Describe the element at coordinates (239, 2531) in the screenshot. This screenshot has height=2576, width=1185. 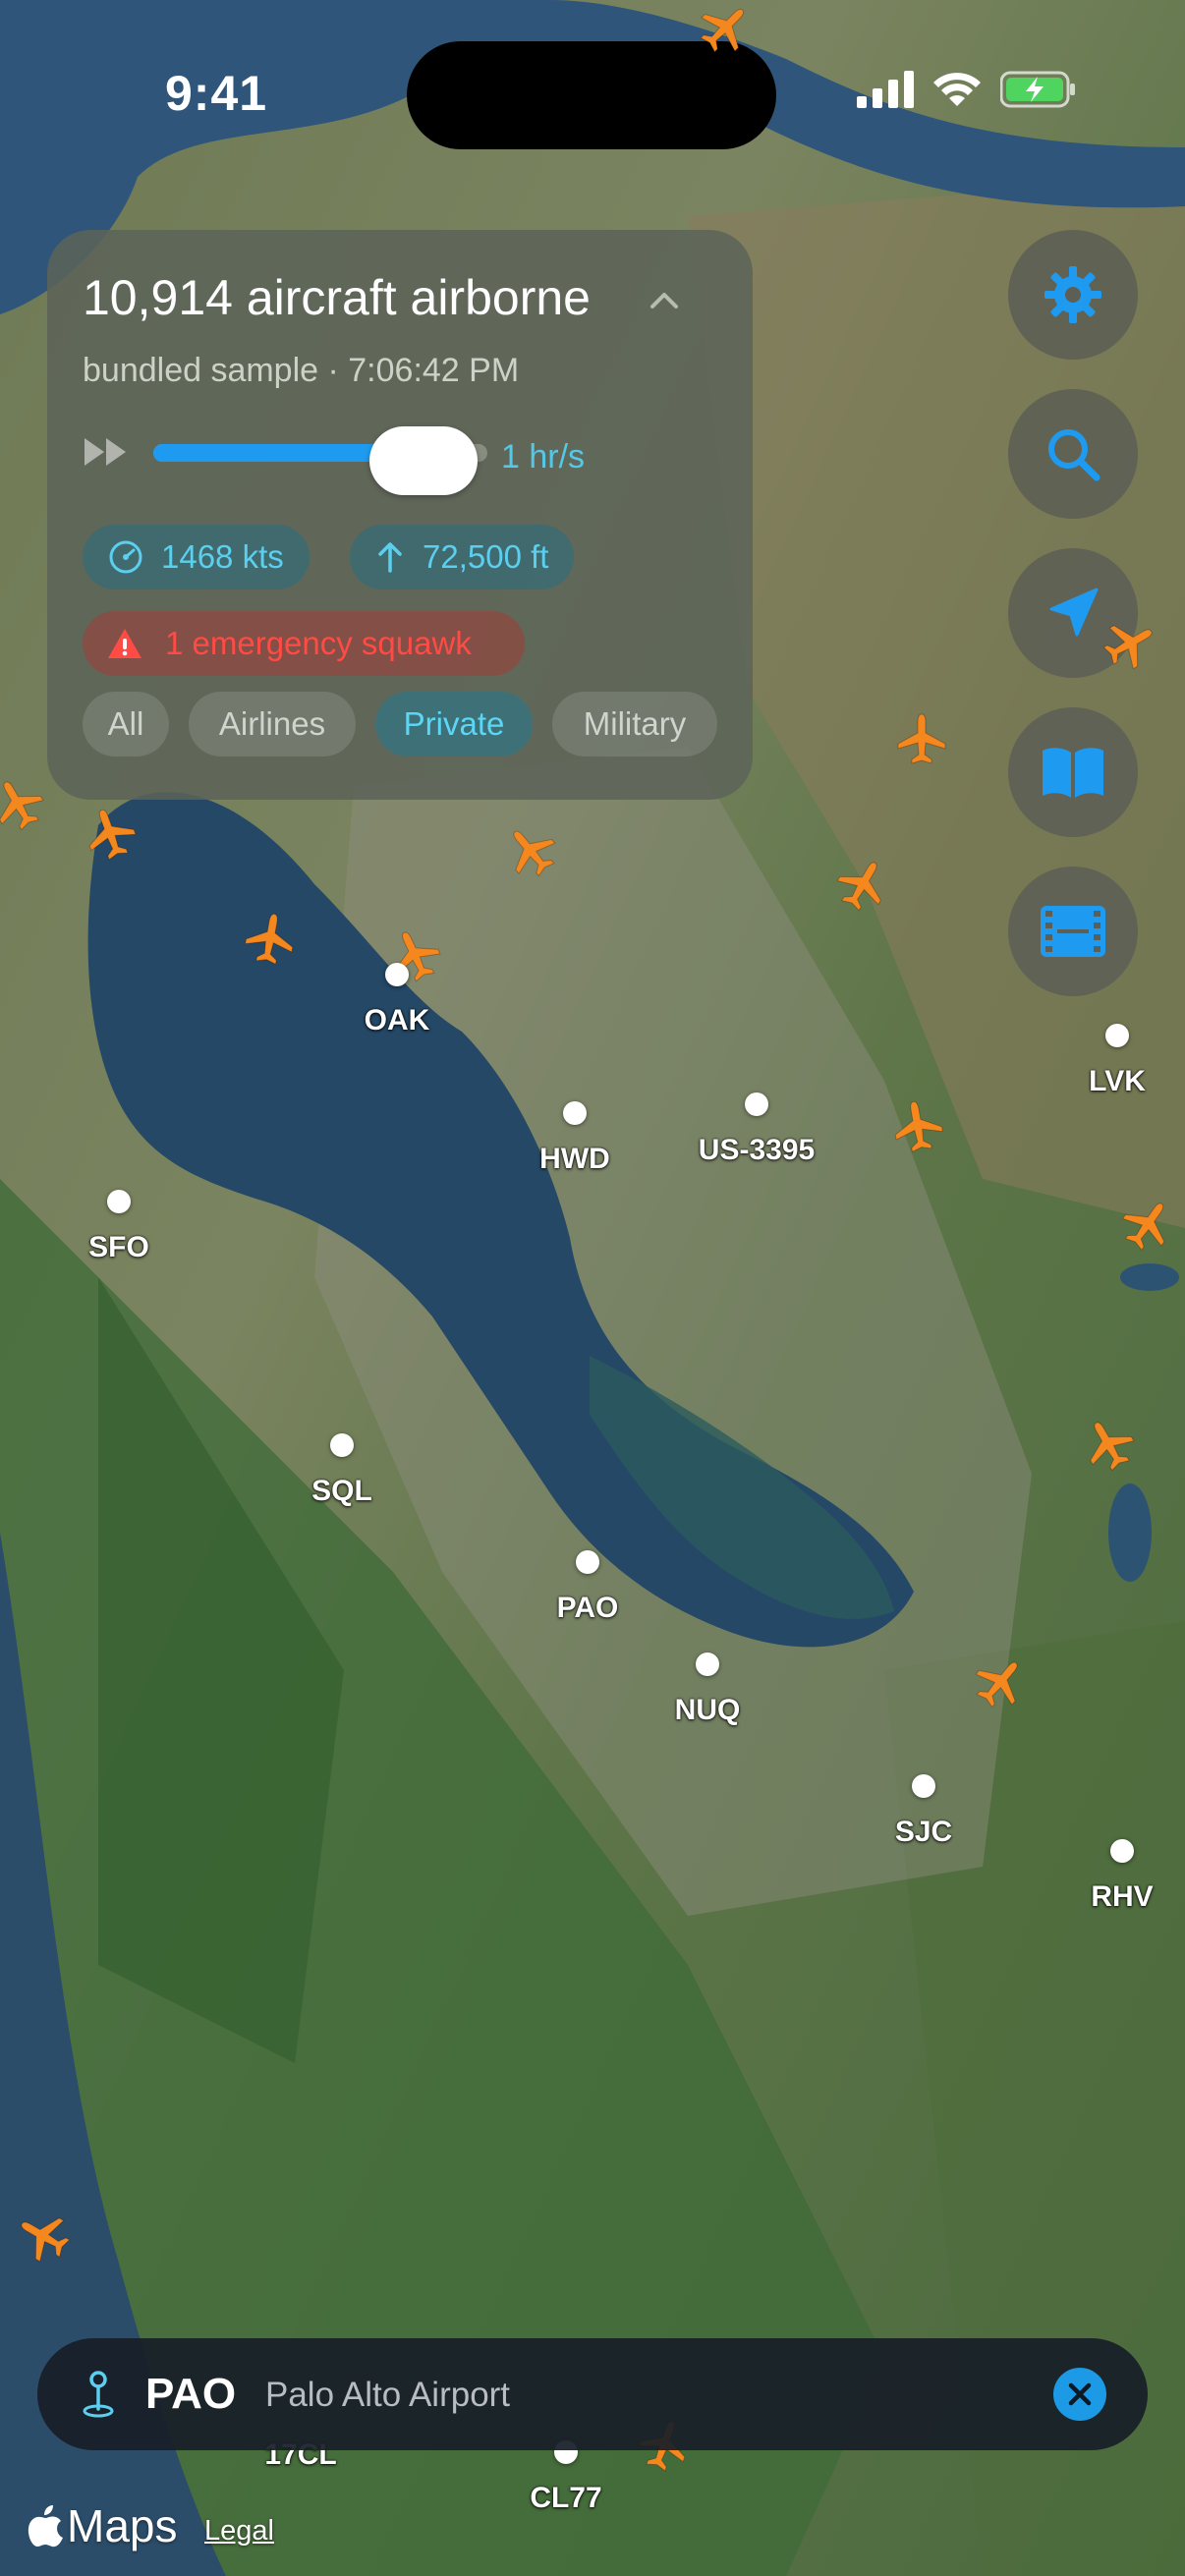
I see `legal-link: Legal` at that location.